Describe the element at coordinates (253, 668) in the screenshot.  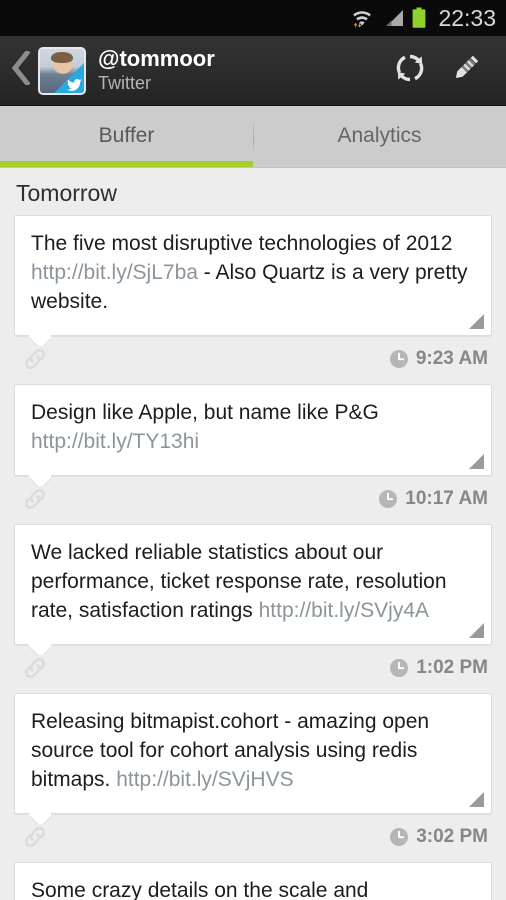
I see `post-meta: 1:02 PM` at that location.